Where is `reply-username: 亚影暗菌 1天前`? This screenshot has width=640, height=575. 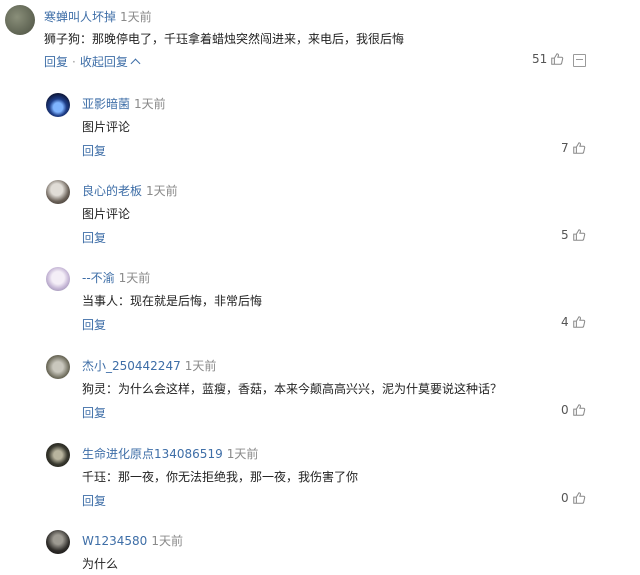
reply-username: 亚影暗菌 1天前 is located at coordinates (124, 103).